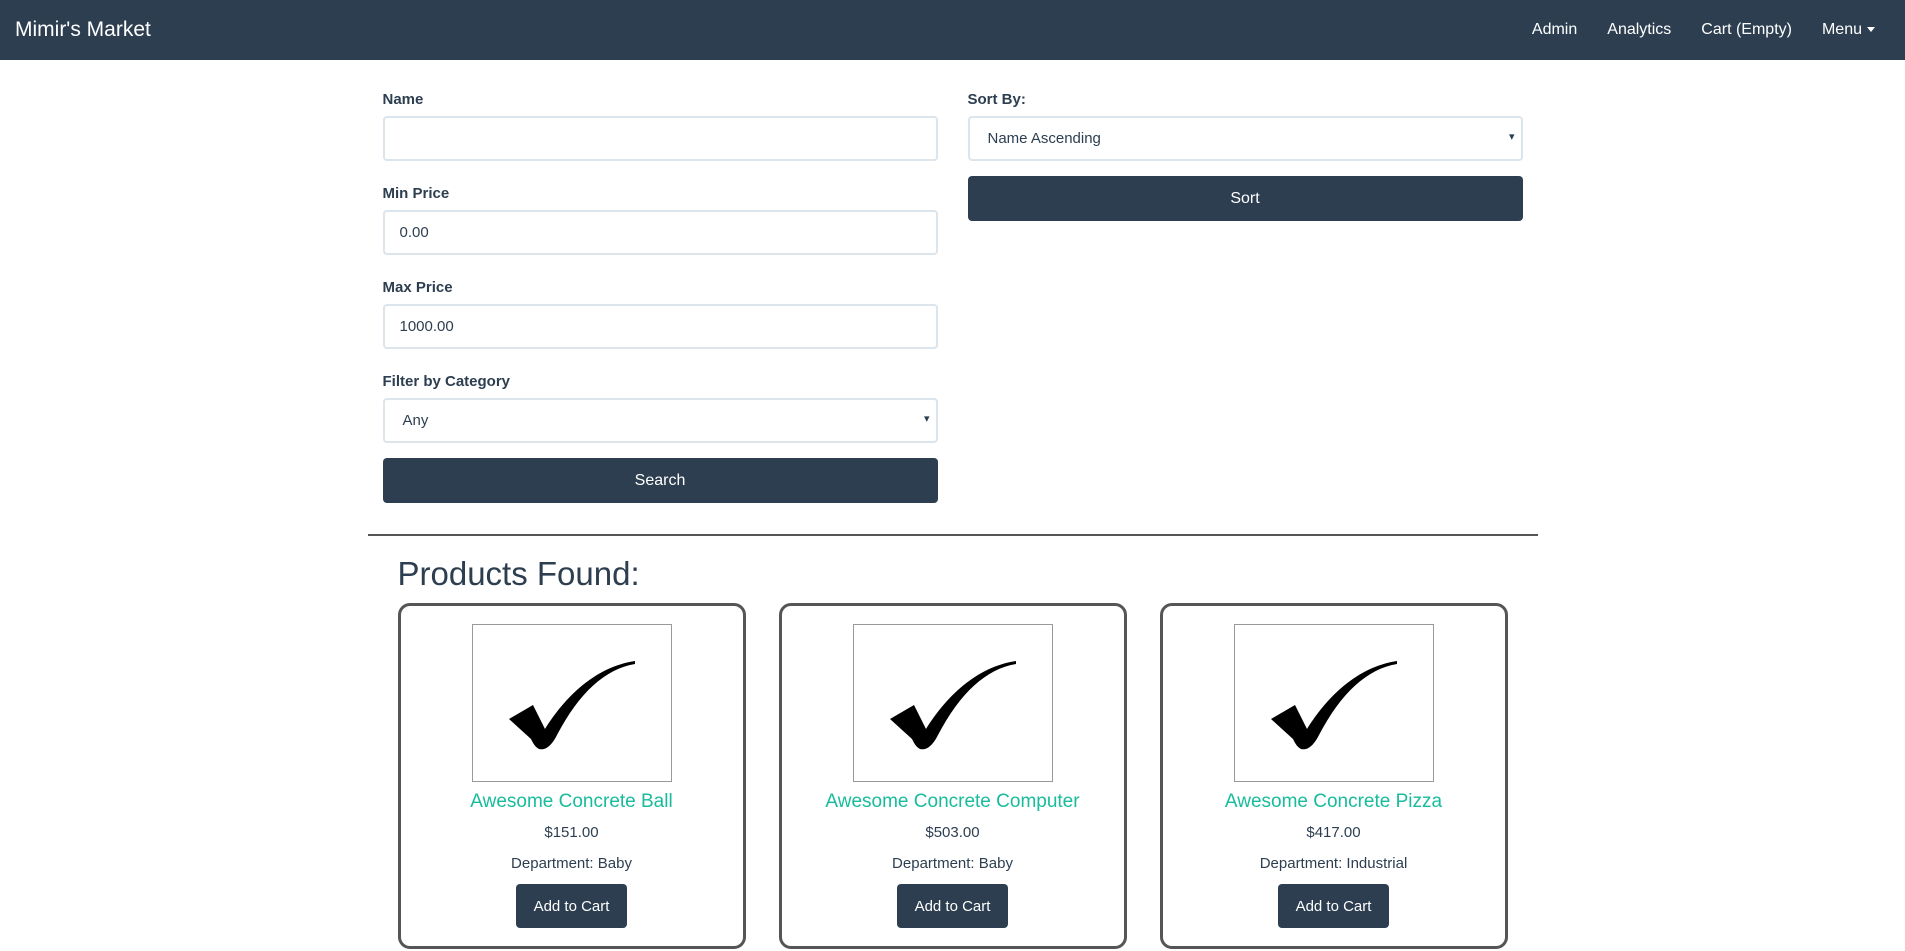  I want to click on nav-links: Admin Analytics Cart (Empty) Menu, so click(1703, 30).